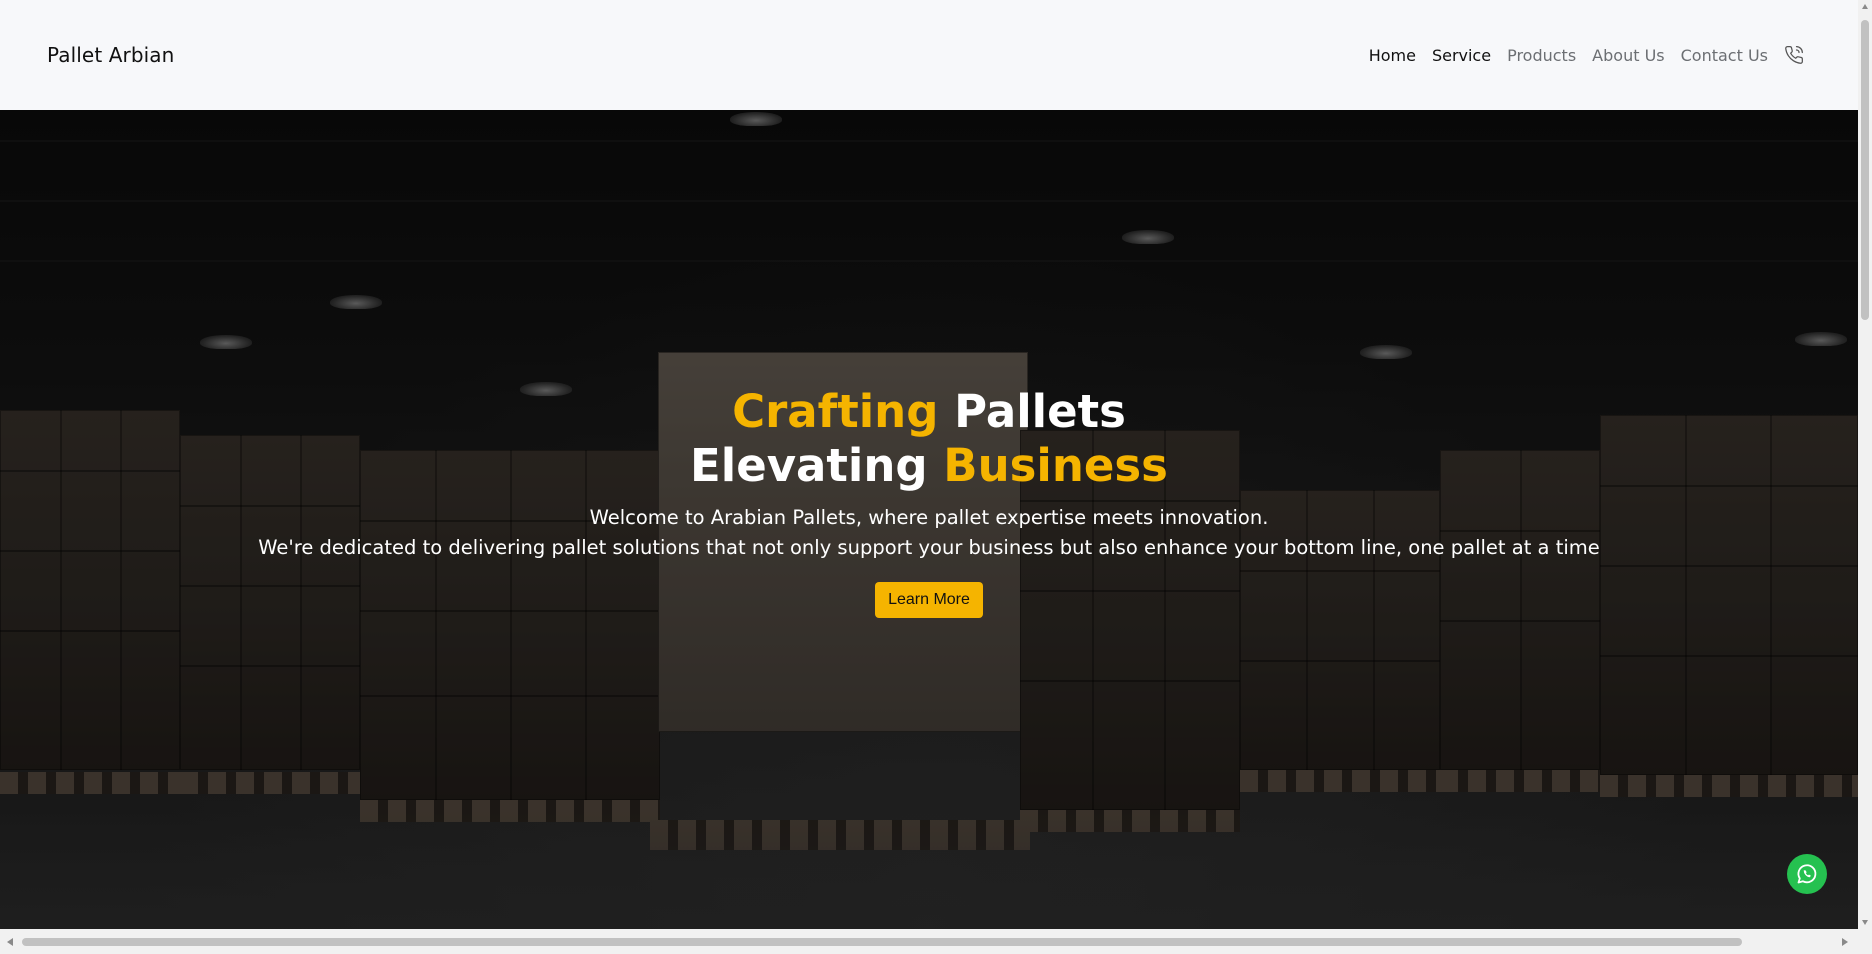 This screenshot has height=954, width=1872. What do you see at coordinates (835, 411) in the screenshot?
I see `headline-accent-crafting: Crafting` at bounding box center [835, 411].